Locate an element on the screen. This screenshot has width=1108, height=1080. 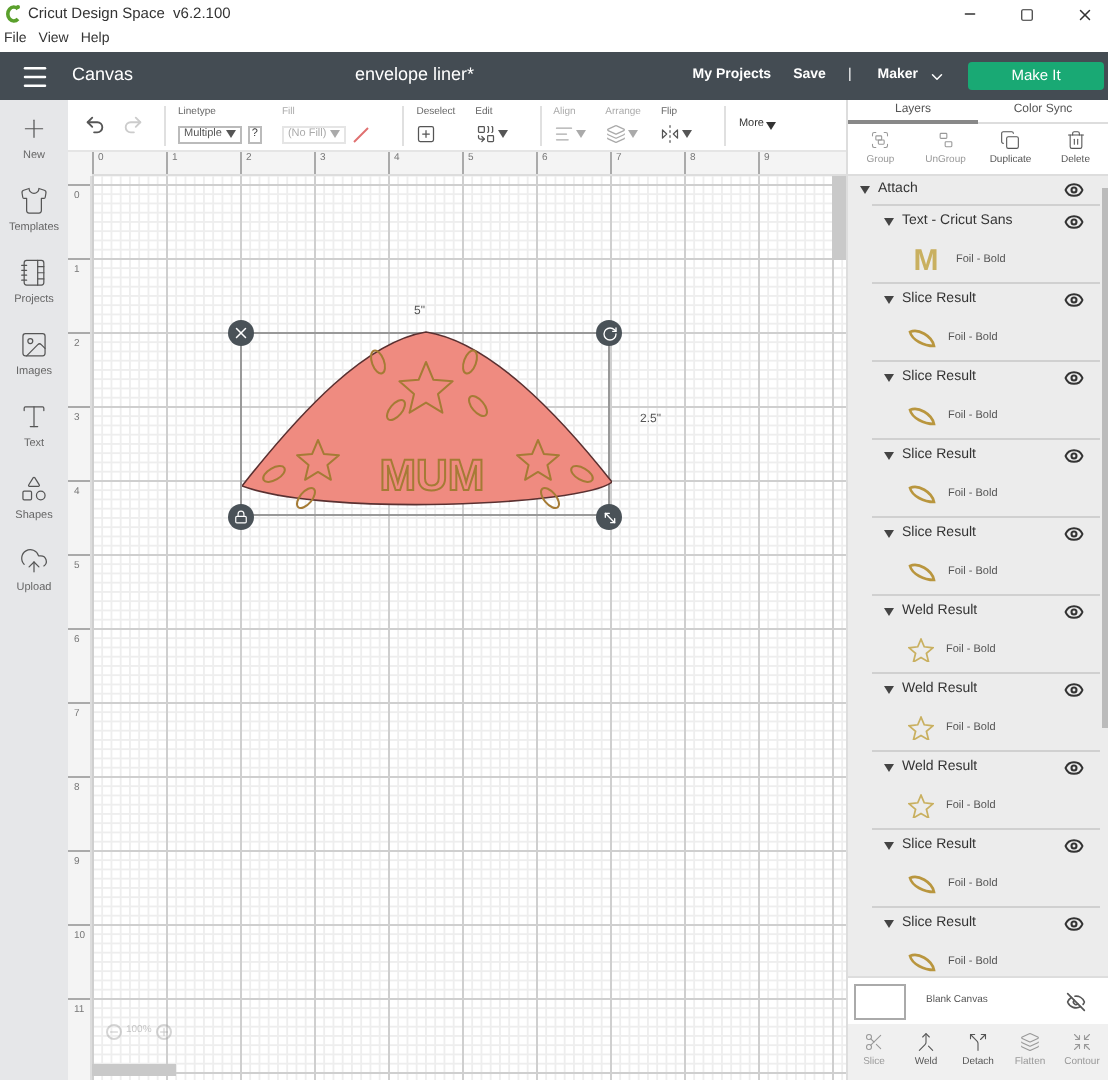
horizontal-scrollbar is located at coordinates (134, 1070).